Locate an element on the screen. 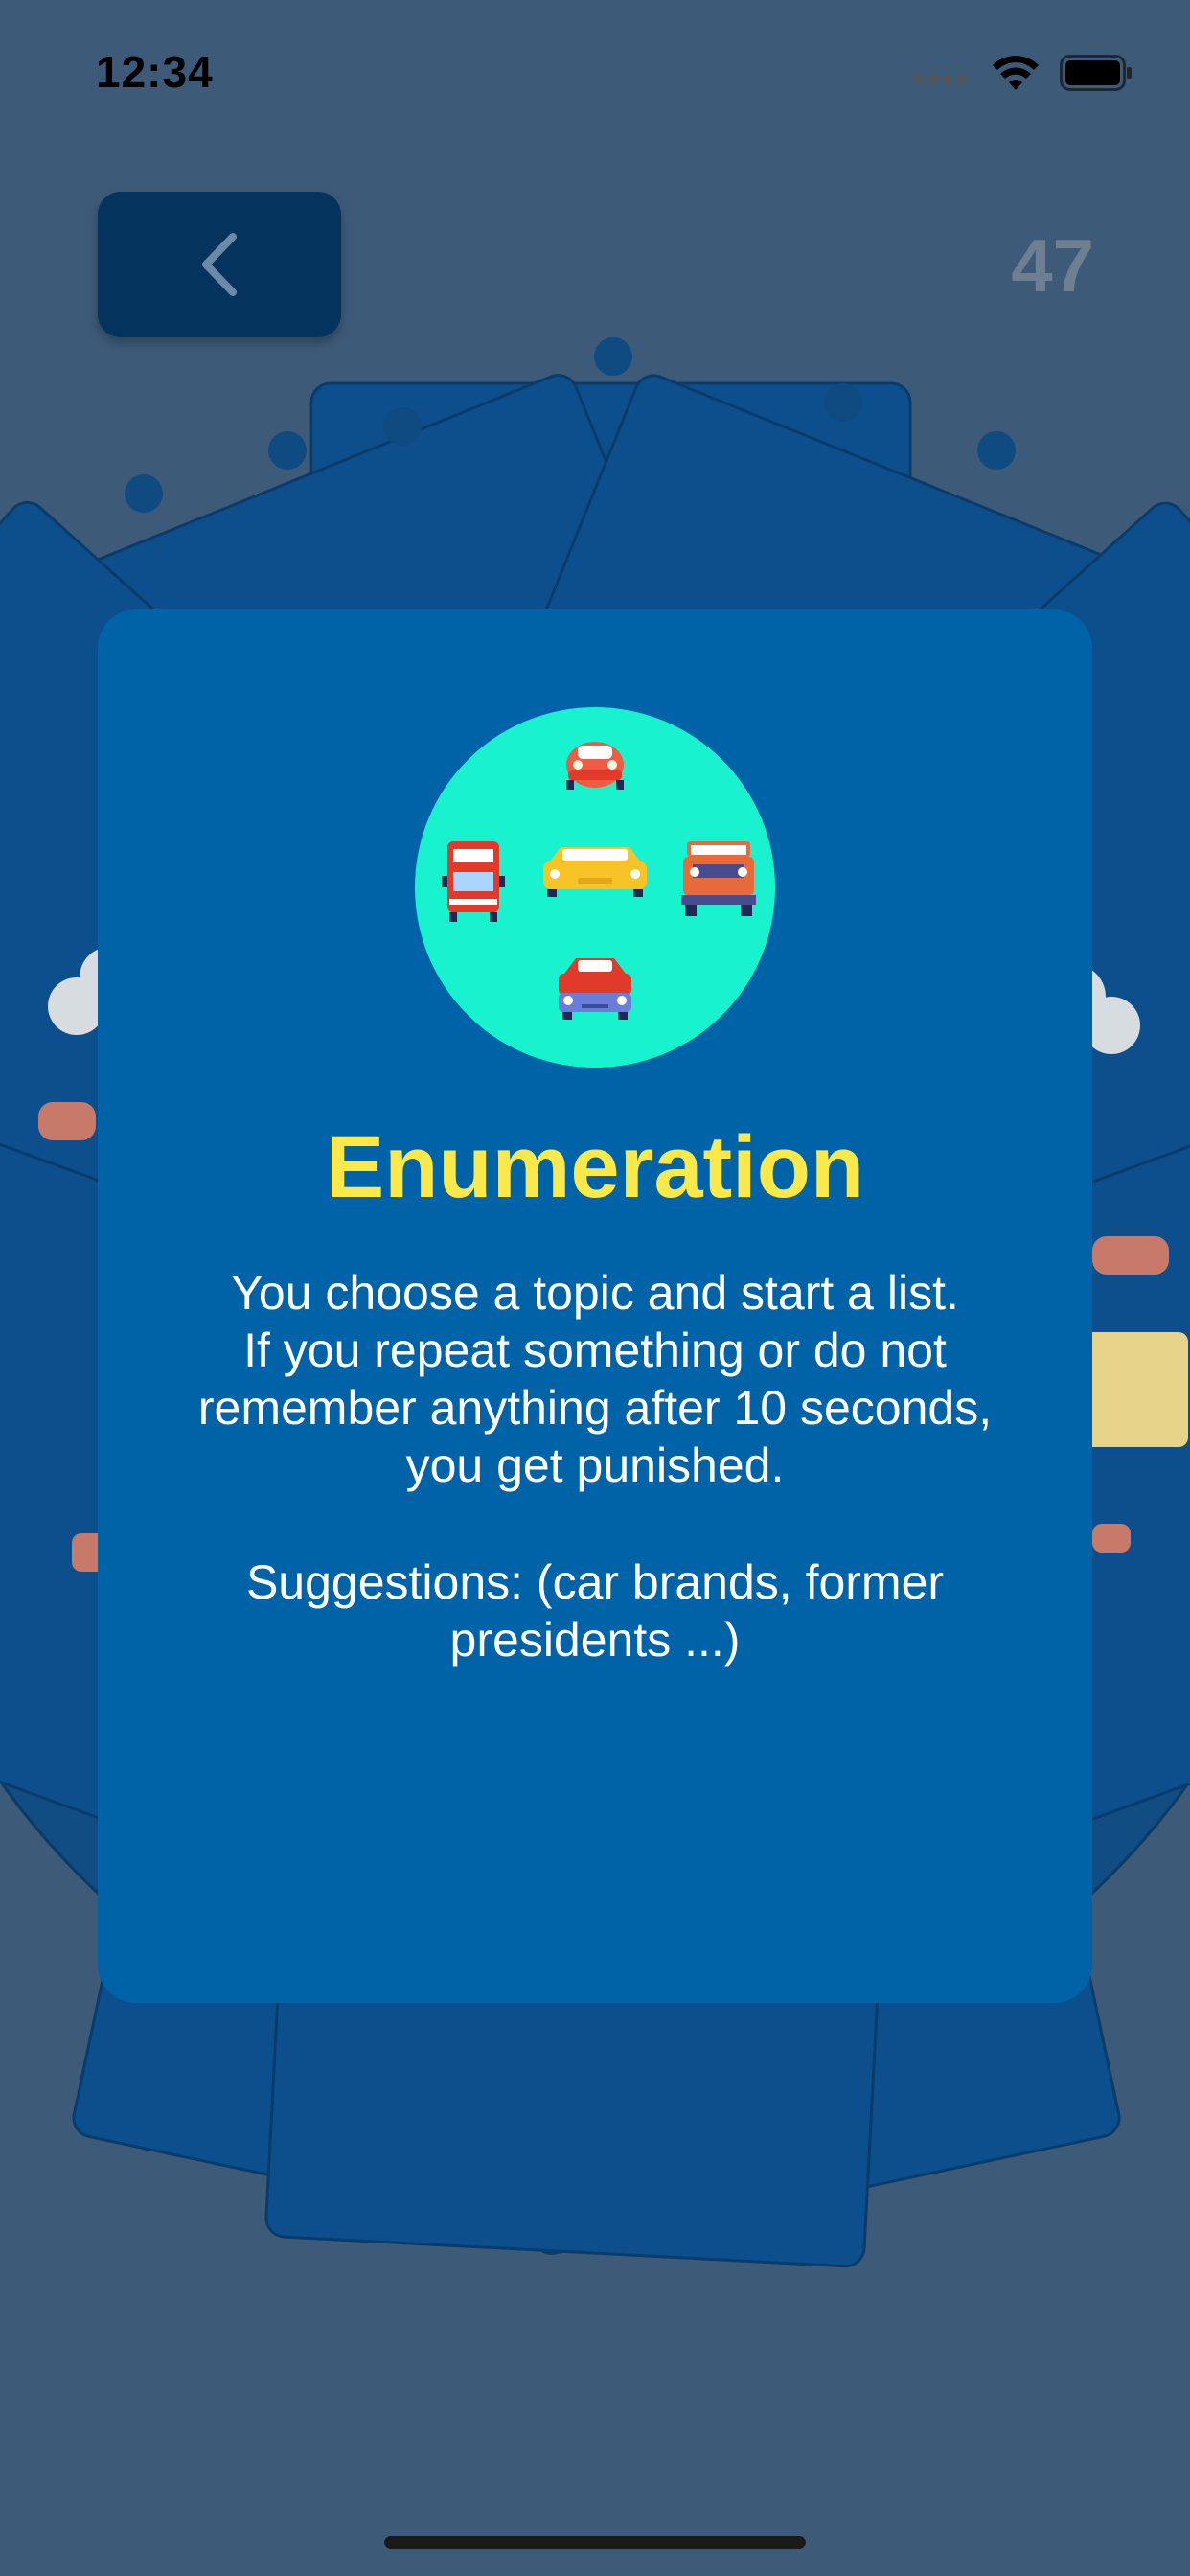 The height and width of the screenshot is (2576, 1190). bus-icon is located at coordinates (474, 881).